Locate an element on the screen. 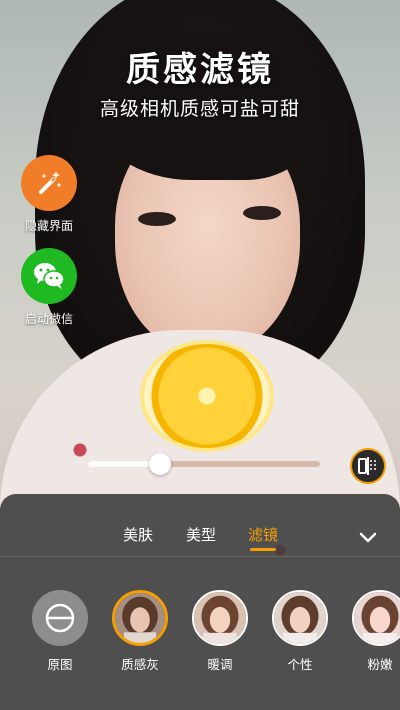 This screenshot has width=400, height=710. launch-wechat-label: 启动微信 is located at coordinates (48, 319).